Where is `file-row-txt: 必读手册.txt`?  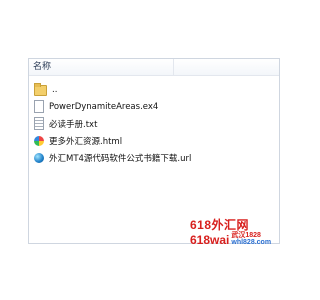
file-row-txt: 必读手册.txt is located at coordinates (154, 123).